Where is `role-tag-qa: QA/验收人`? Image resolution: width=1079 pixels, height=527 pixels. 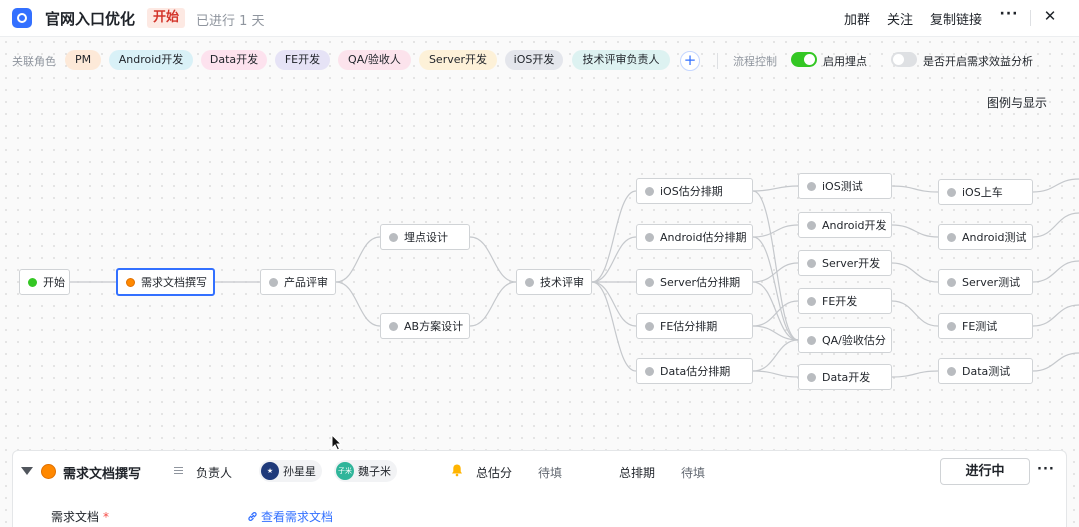 role-tag-qa: QA/验收人 is located at coordinates (374, 60).